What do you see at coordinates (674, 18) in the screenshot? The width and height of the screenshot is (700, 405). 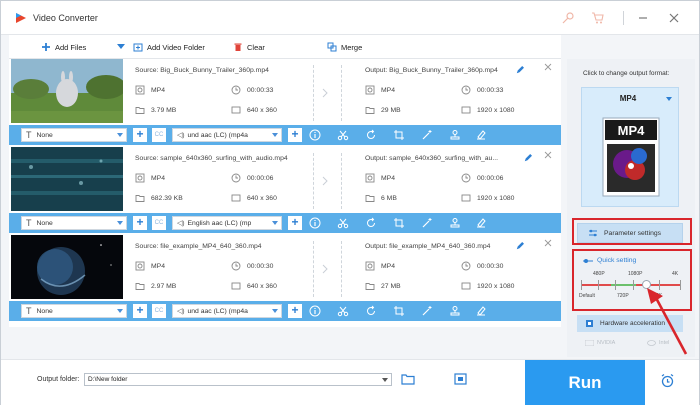 I see `close-window-icon` at bounding box center [674, 18].